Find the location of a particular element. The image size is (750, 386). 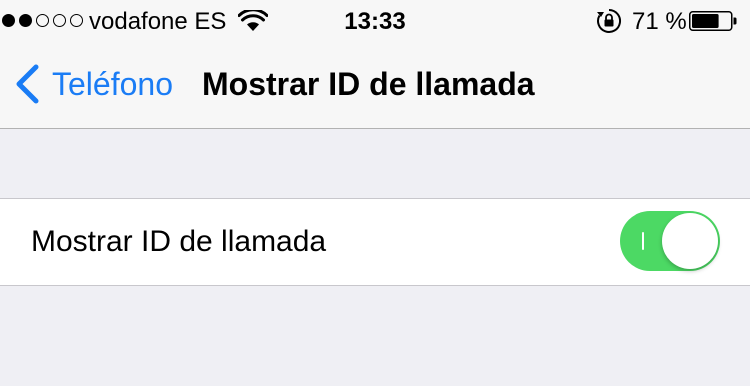

settings-row-label: Mostrar ID de llamada is located at coordinates (179, 241).